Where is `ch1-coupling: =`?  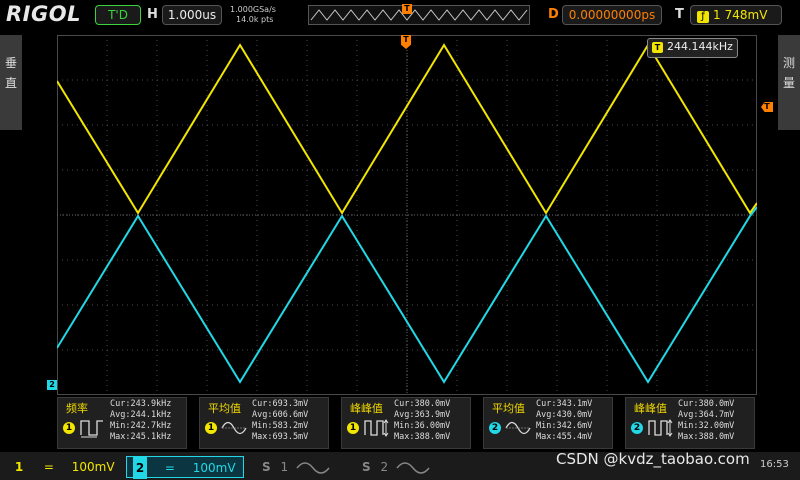
ch1-coupling: = is located at coordinates (48, 467).